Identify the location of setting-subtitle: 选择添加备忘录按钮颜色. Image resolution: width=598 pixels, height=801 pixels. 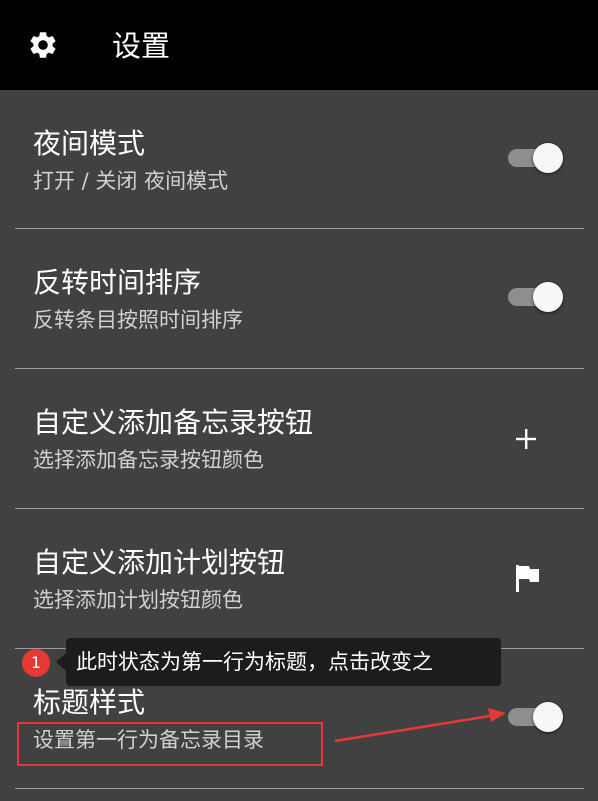
(148, 460).